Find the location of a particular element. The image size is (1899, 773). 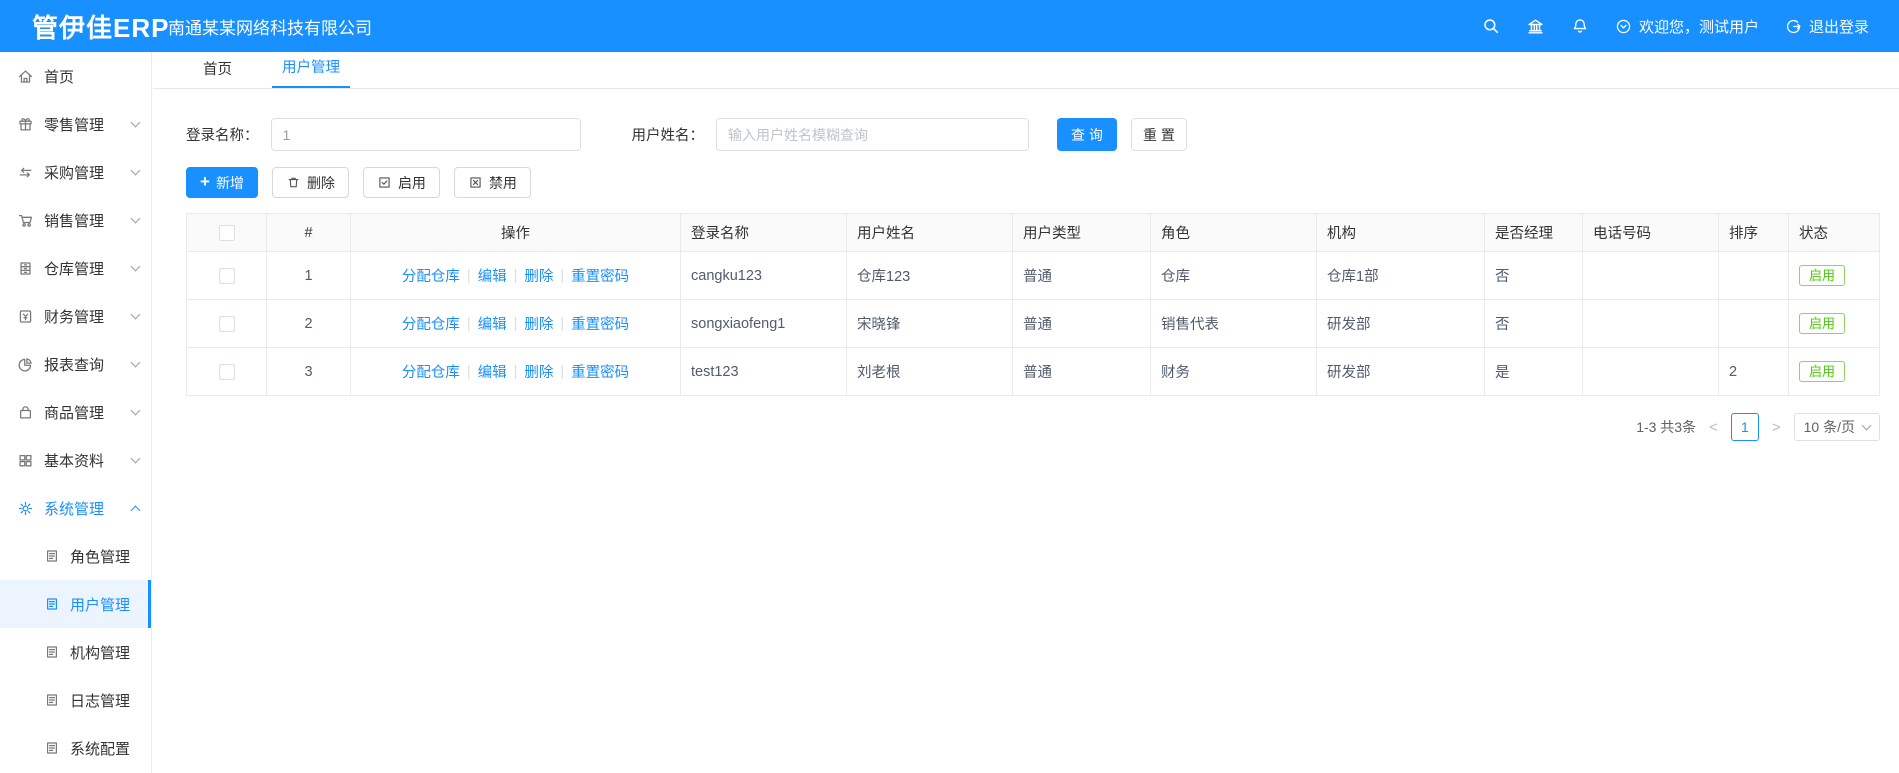

sidebar-subitem-config: 系统配置 is located at coordinates (75, 748).